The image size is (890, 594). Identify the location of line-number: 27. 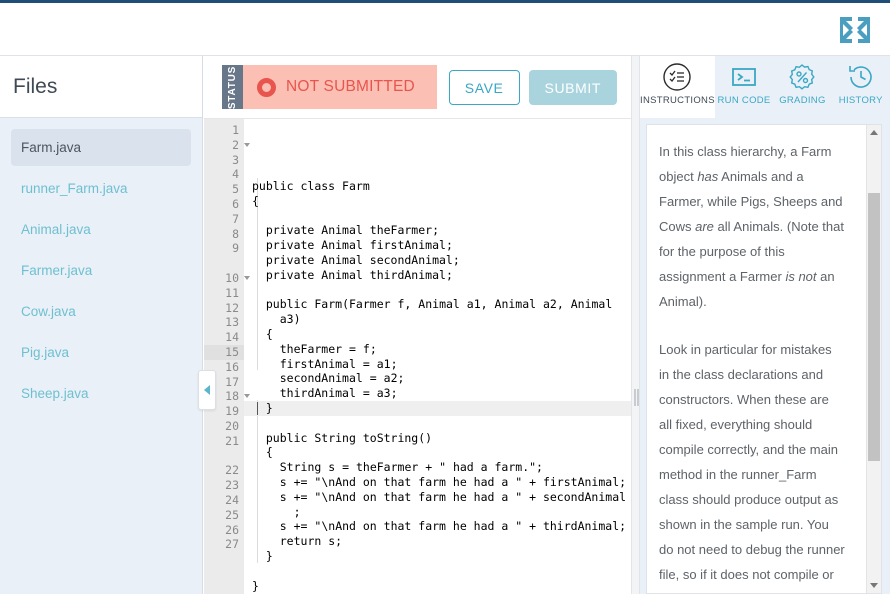
(232, 544).